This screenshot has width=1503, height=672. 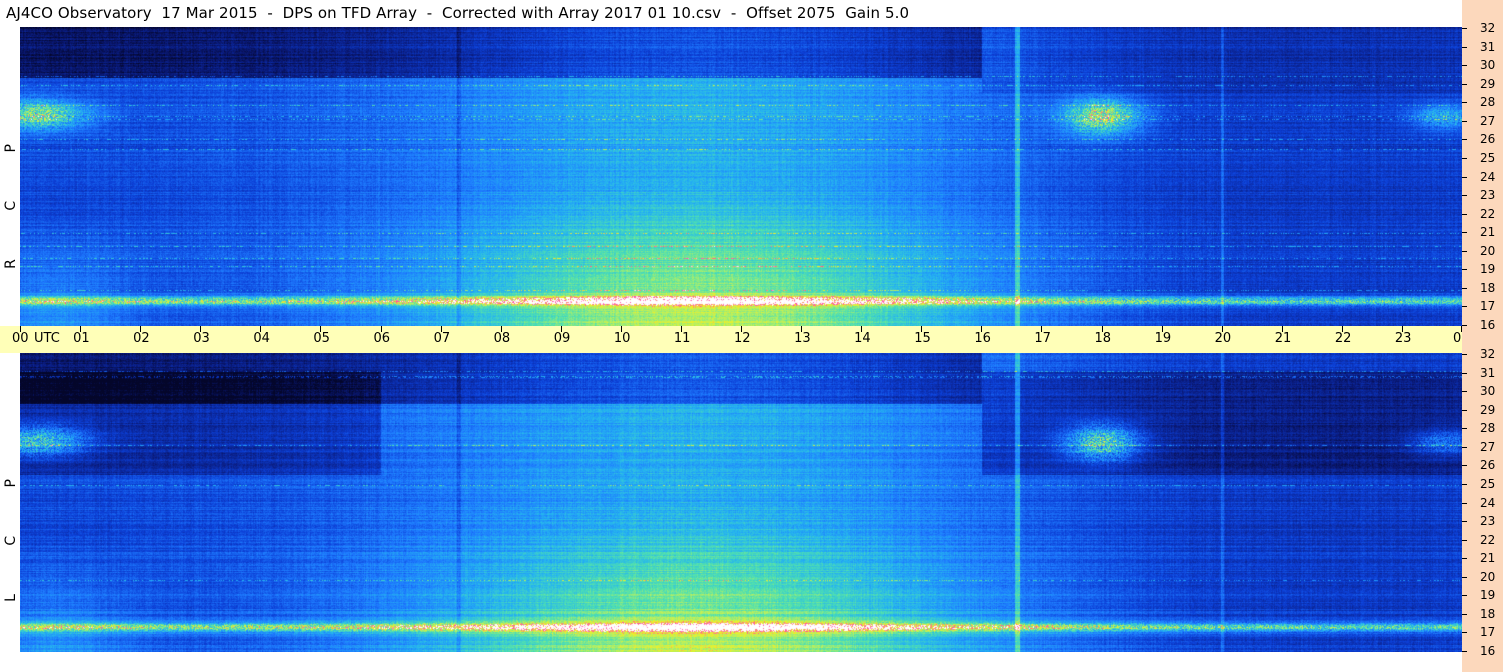 What do you see at coordinates (1343, 338) in the screenshot?
I see `time-tick-label: 22` at bounding box center [1343, 338].